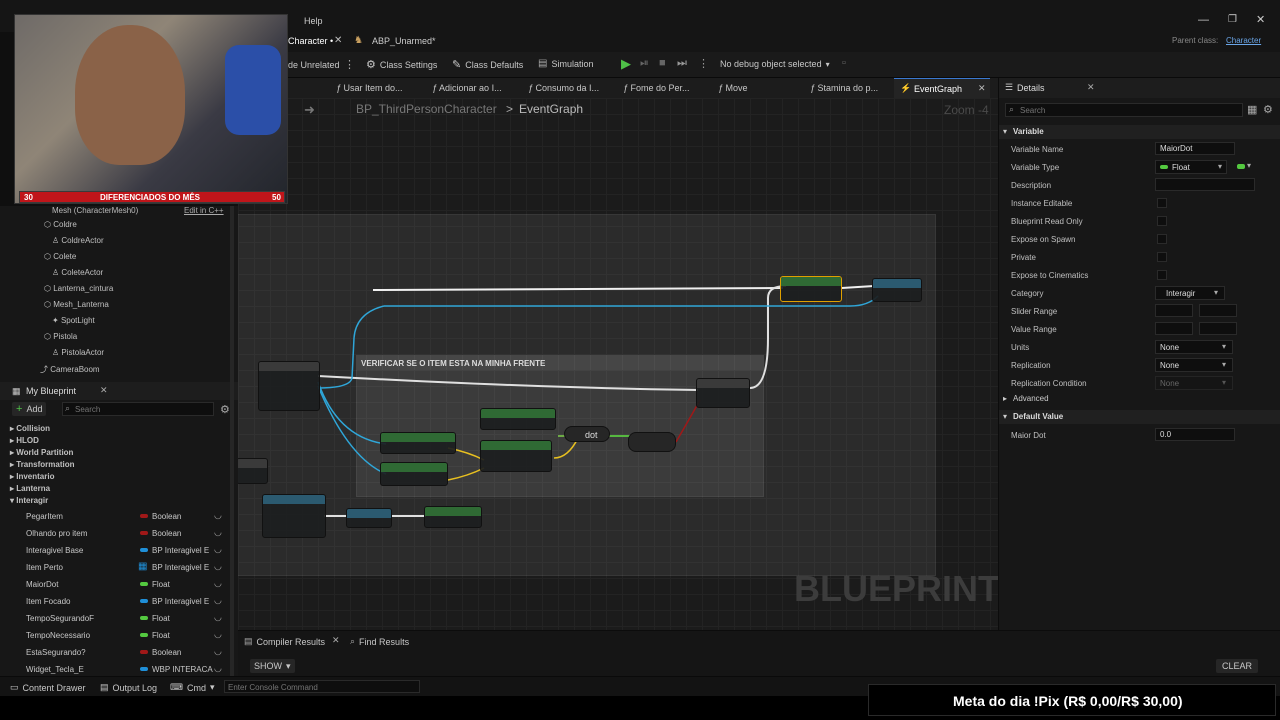 The image size is (1280, 720). I want to click on close-details-icon: ✕, so click(1091, 87).